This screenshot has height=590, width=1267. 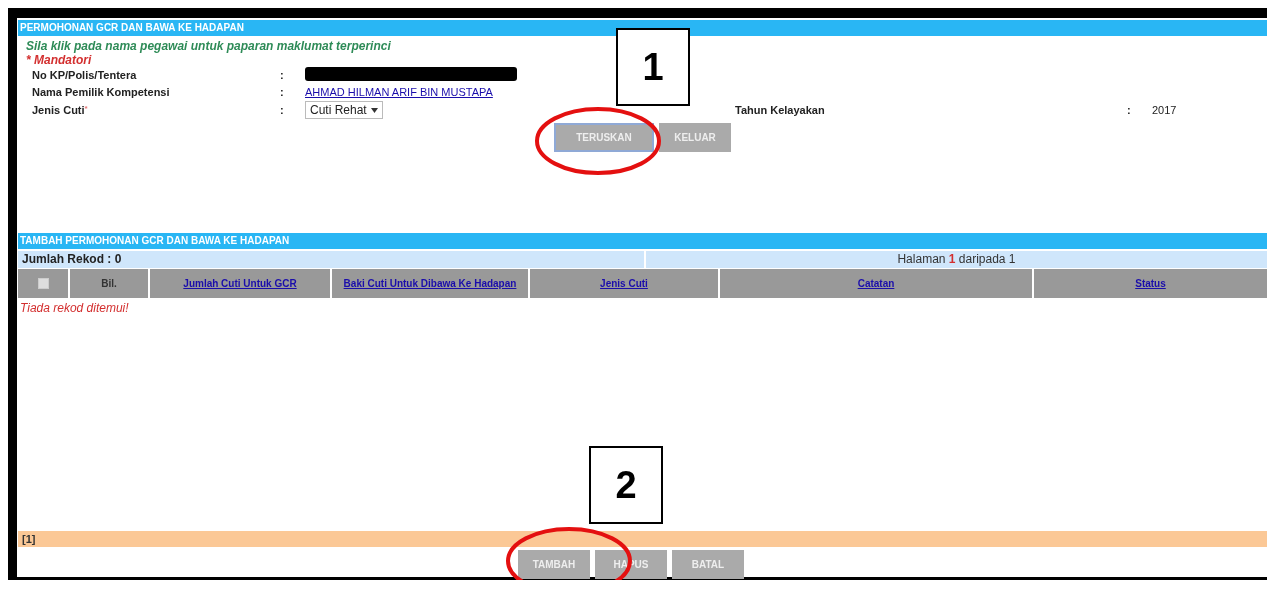 I want to click on select-all-checkbox, so click(x=43, y=284).